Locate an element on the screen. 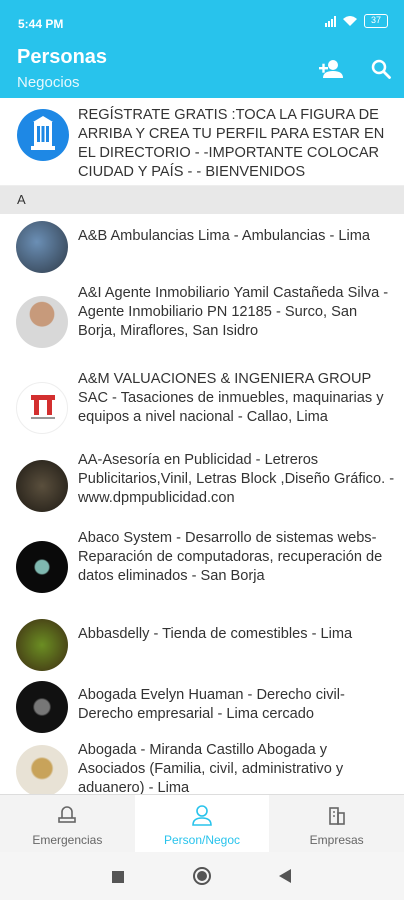 The height and width of the screenshot is (900, 404). search-icon is located at coordinates (381, 69).